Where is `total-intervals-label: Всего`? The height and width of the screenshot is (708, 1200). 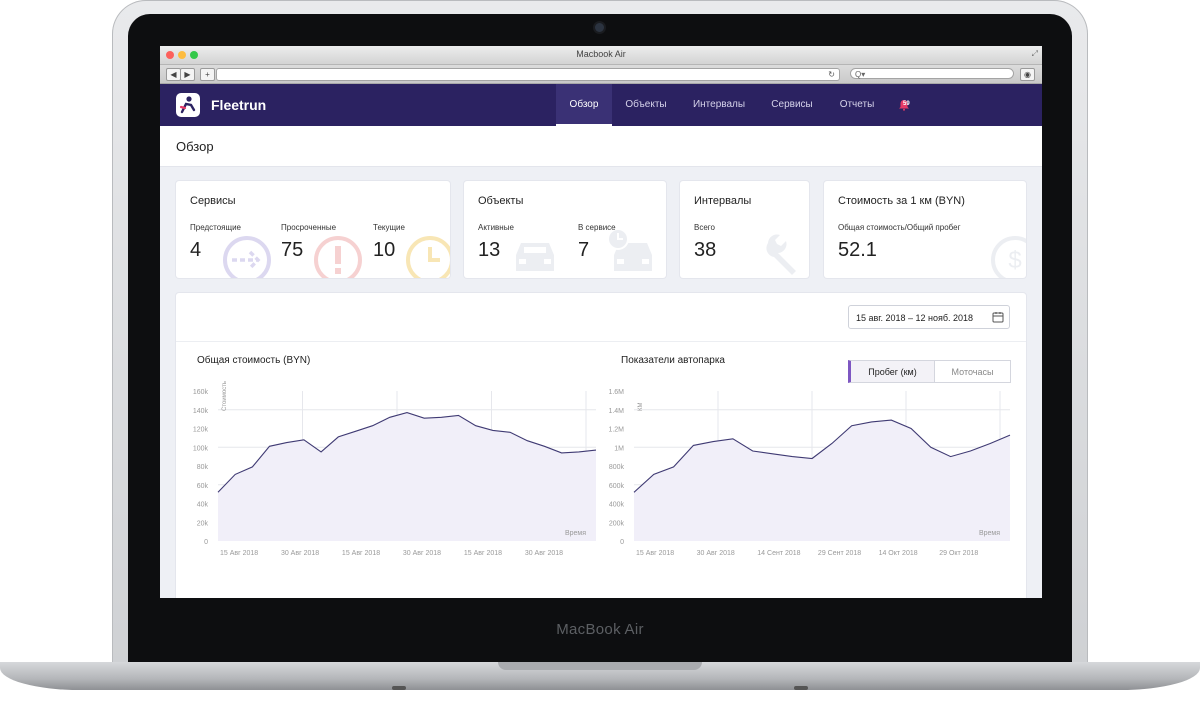 total-intervals-label: Всего is located at coordinates (704, 227).